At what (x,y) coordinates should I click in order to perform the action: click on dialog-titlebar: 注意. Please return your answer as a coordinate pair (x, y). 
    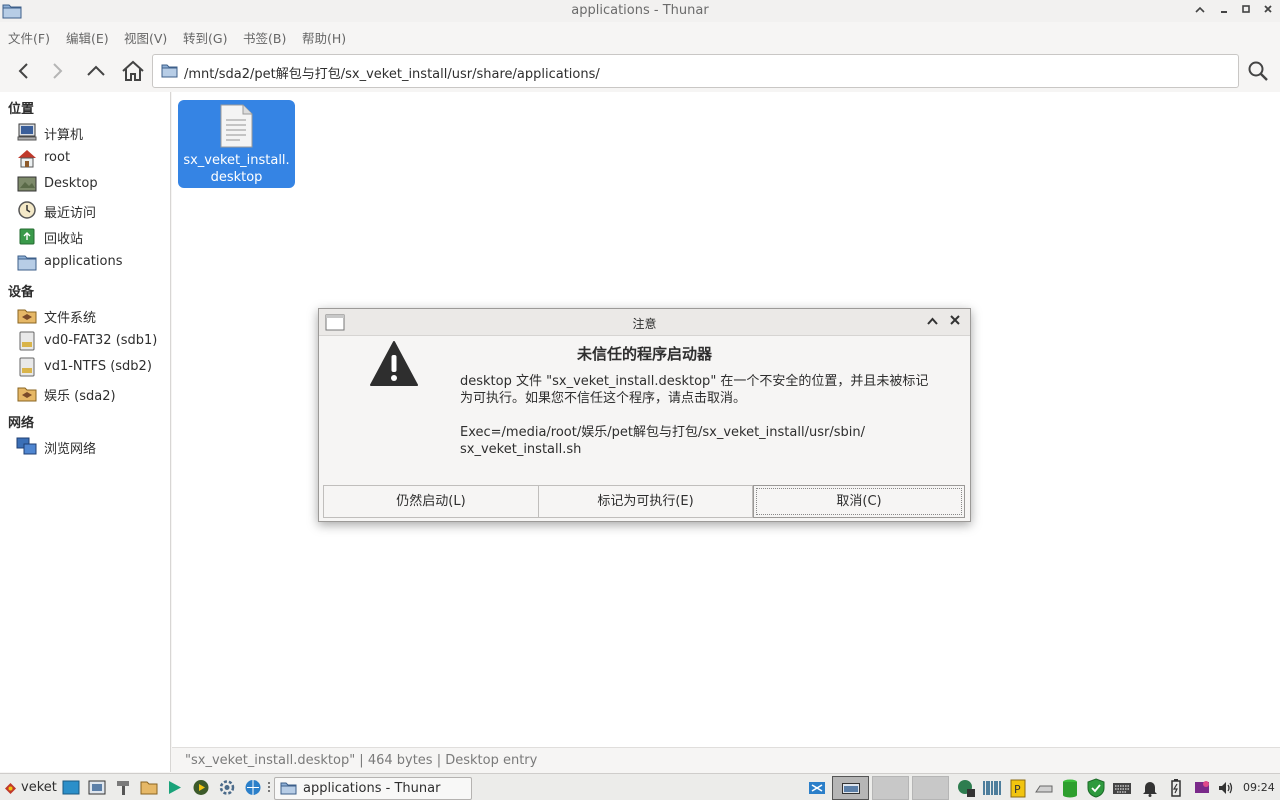
    Looking at the image, I should click on (644, 322).